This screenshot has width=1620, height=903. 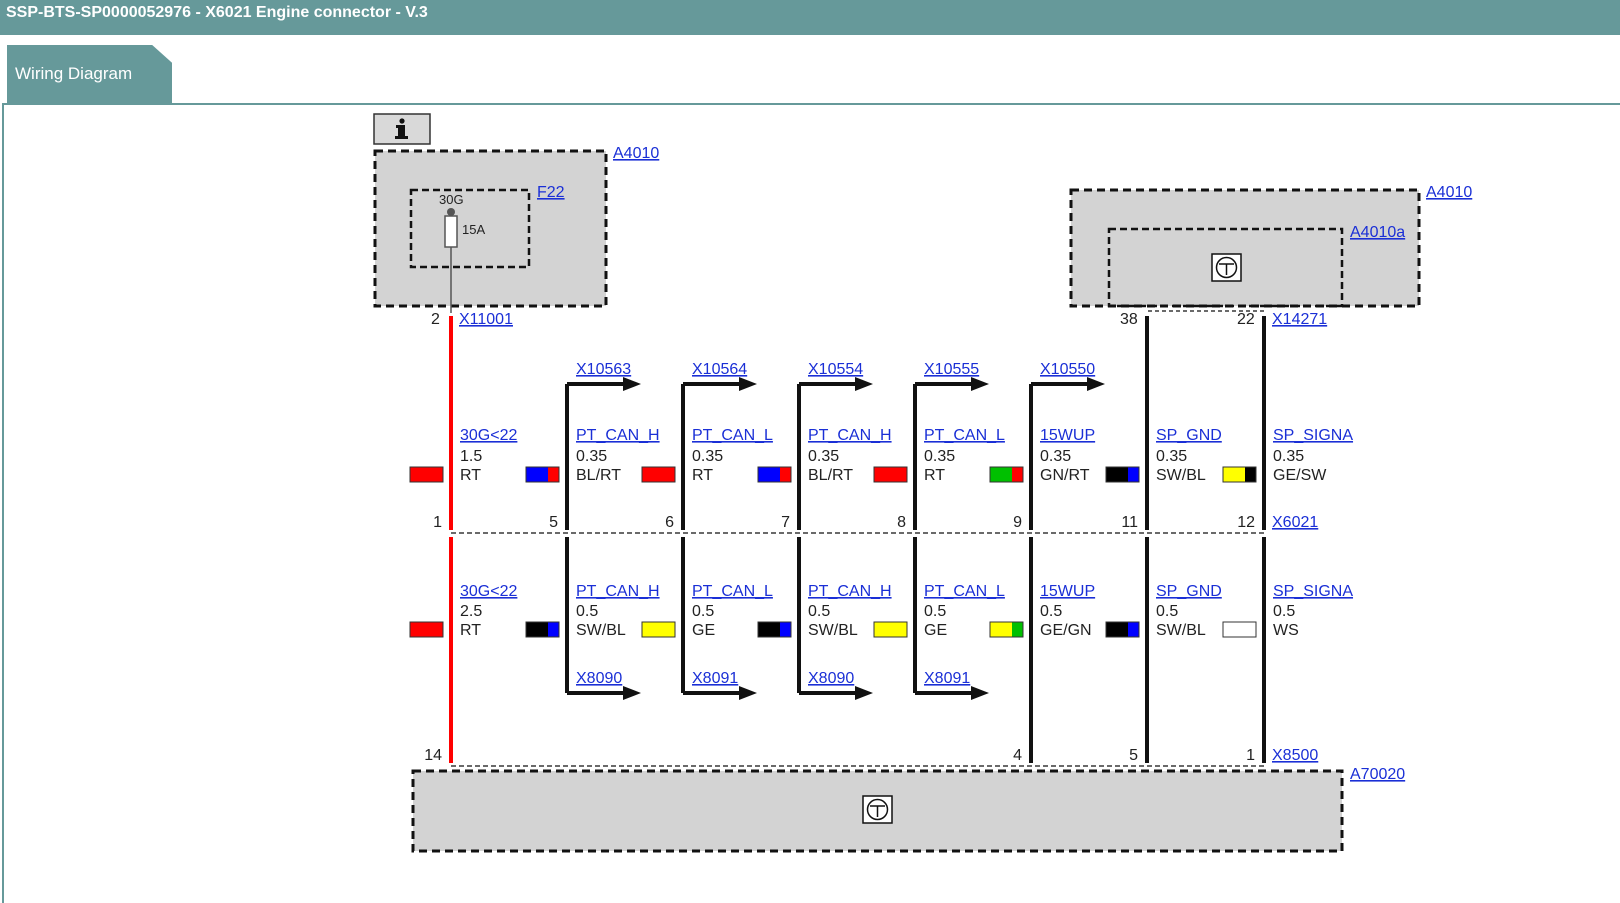 I want to click on info-button, so click(x=402, y=129).